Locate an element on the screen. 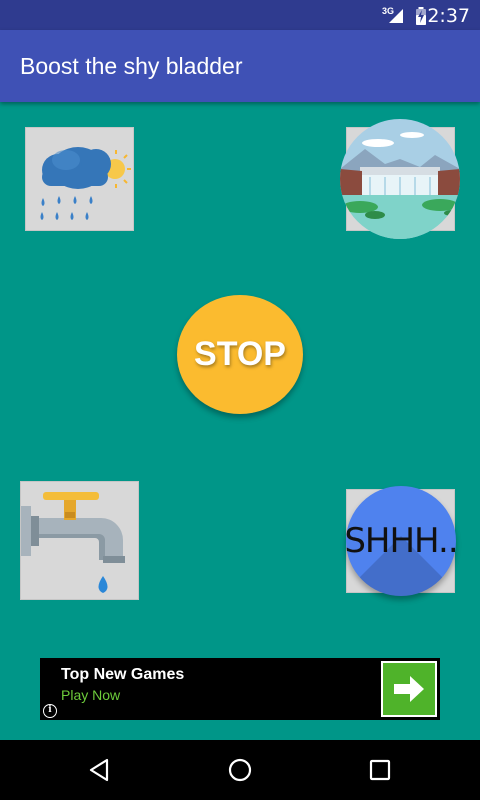 The width and height of the screenshot is (480, 800). water-tap-icon is located at coordinates (73, 542).